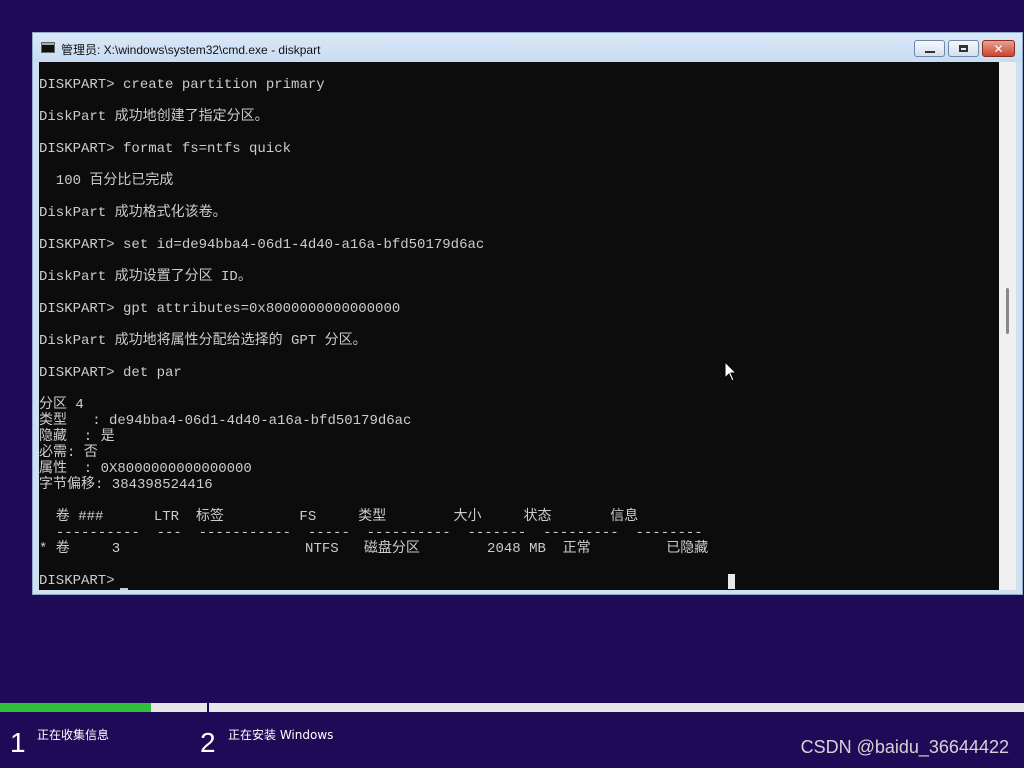 Image resolution: width=1024 pixels, height=768 pixels. What do you see at coordinates (106, 181) in the screenshot?
I see `console-line: 100 百分比已完成` at bounding box center [106, 181].